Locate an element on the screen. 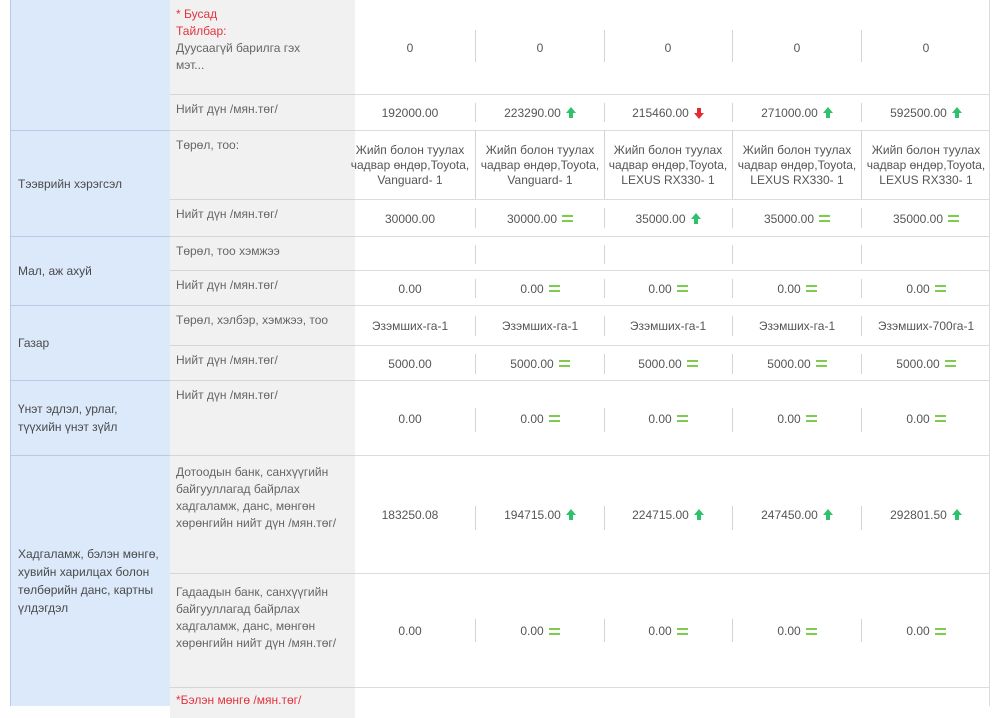 The image size is (1000, 718). cell-text: 192000.00 is located at coordinates (410, 113).